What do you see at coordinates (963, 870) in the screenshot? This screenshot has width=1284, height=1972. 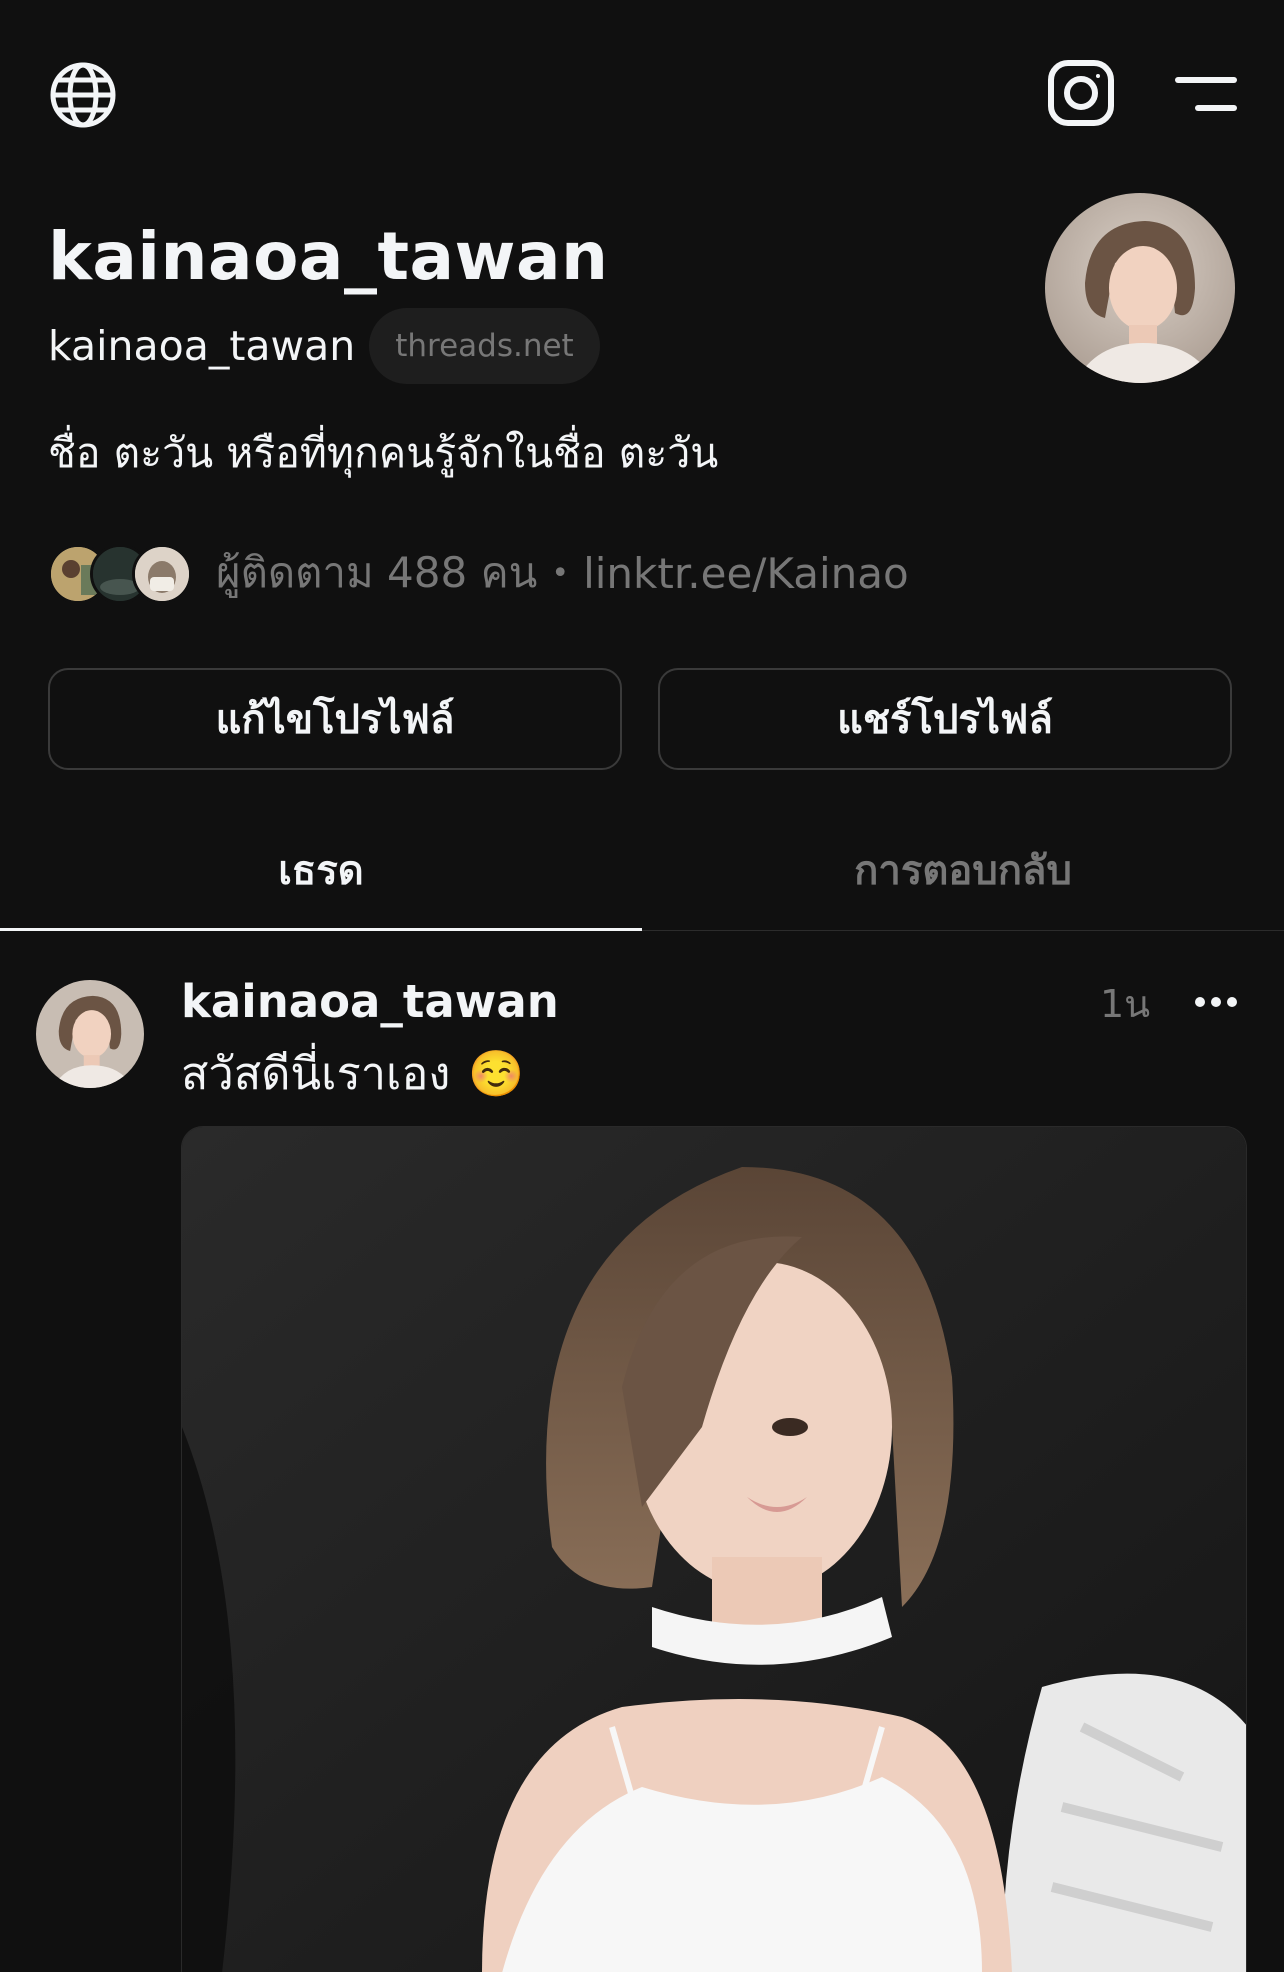 I see `tab-replies: การตอบกลับ` at bounding box center [963, 870].